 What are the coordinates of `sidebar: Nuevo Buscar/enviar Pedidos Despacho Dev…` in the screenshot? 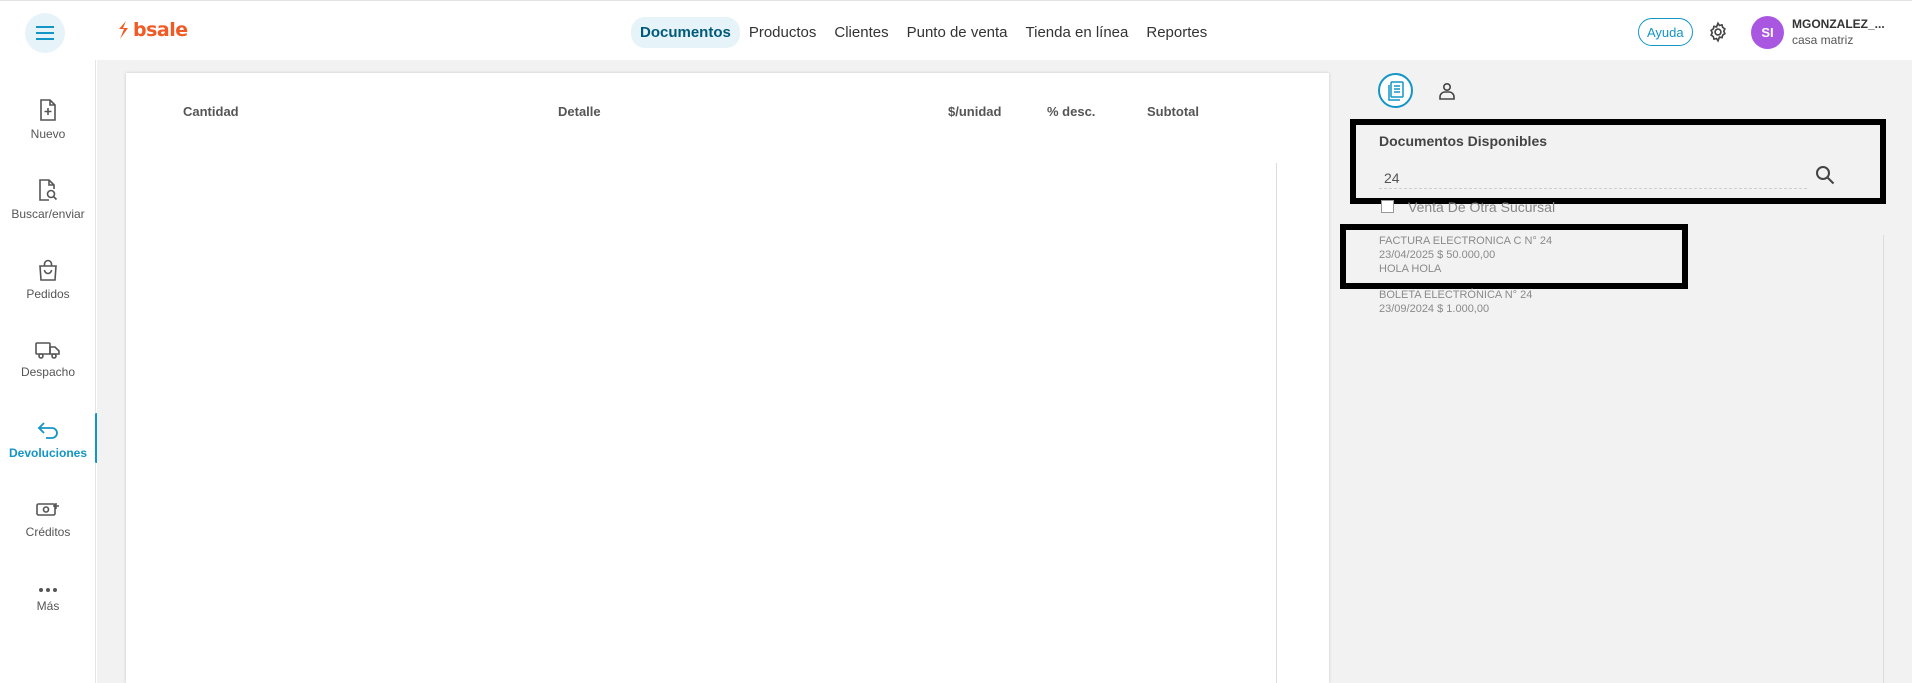 It's located at (49, 371).